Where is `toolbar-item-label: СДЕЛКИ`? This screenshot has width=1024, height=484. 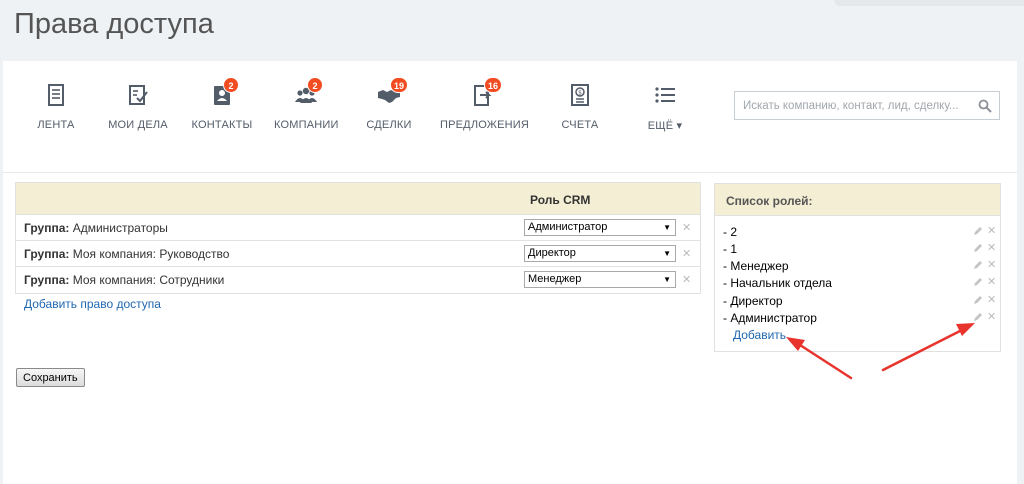 toolbar-item-label: СДЕЛКИ is located at coordinates (389, 125).